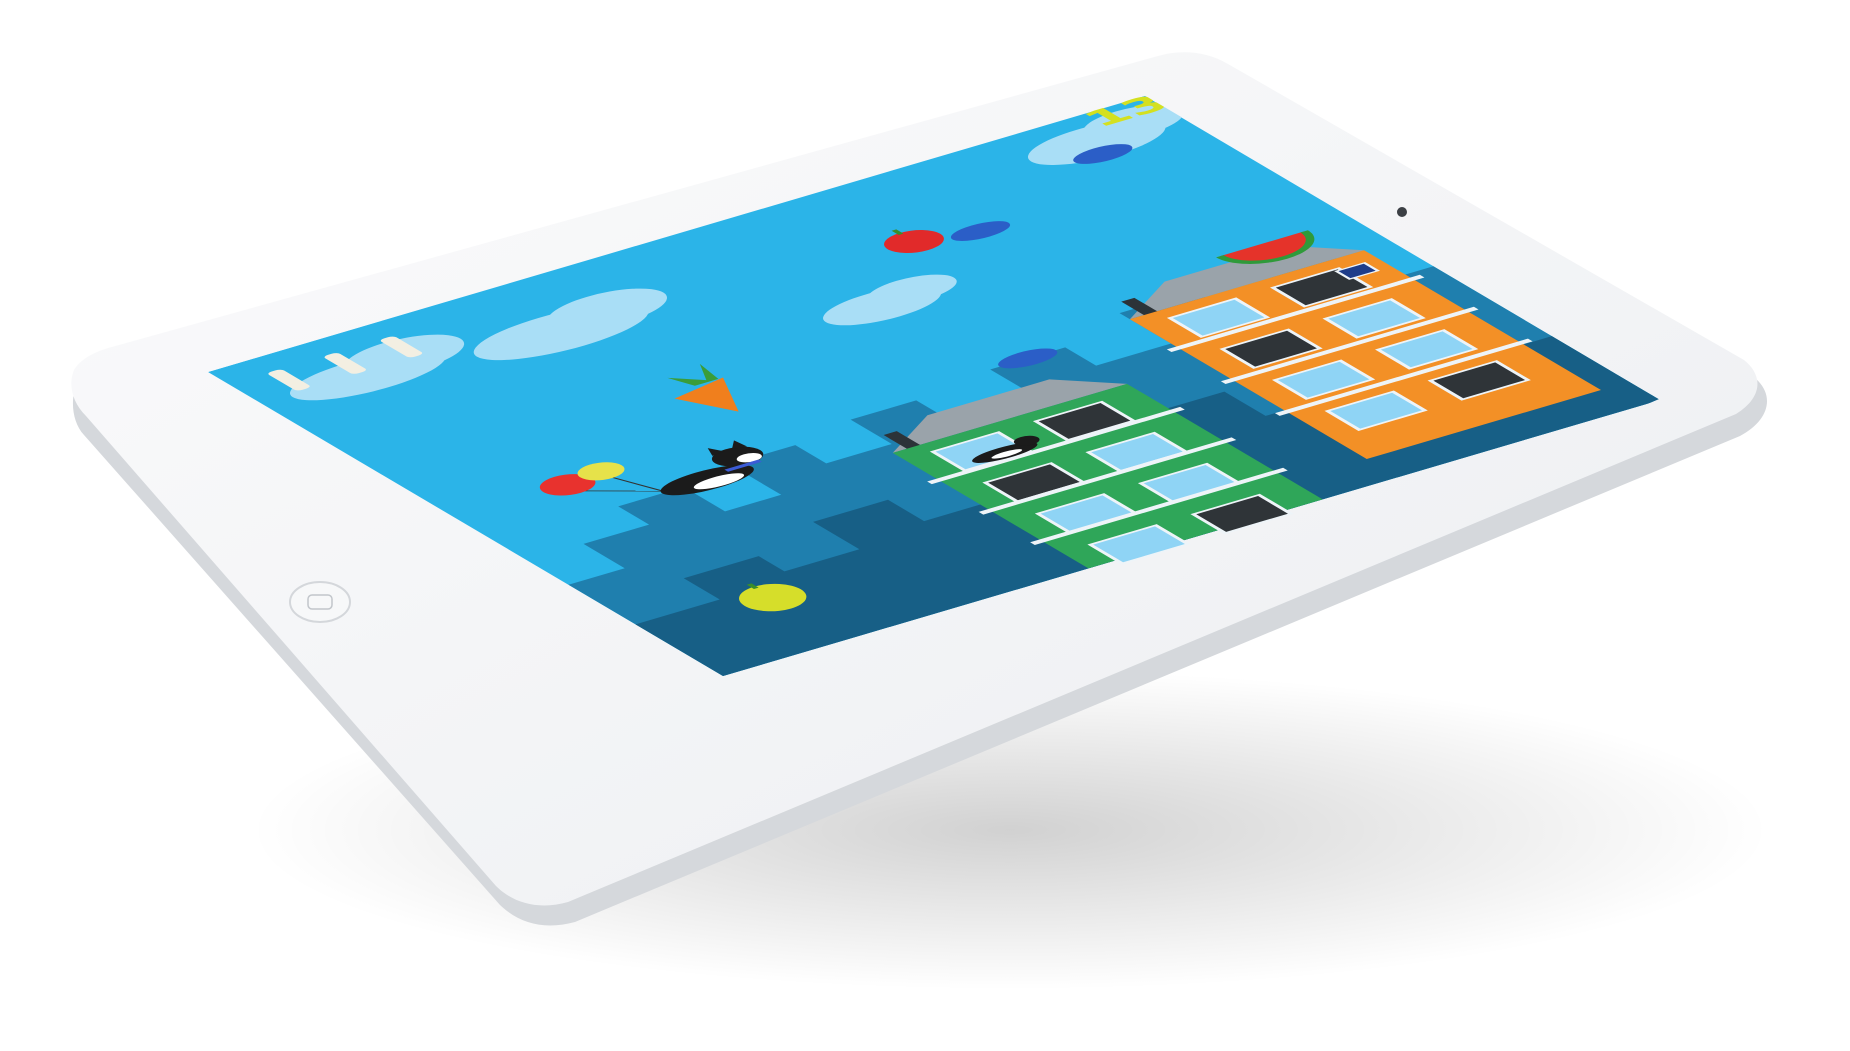  What do you see at coordinates (320, 602) in the screenshot?
I see `home-button` at bounding box center [320, 602].